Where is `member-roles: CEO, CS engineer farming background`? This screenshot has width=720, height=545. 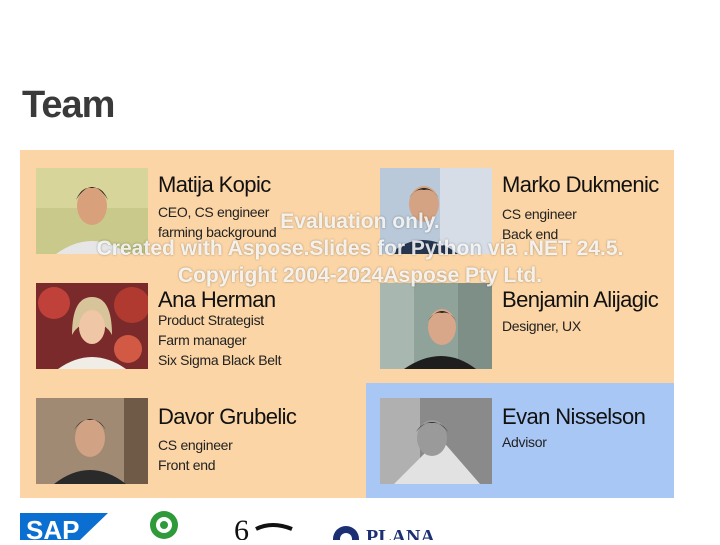
member-roles: CEO, CS engineer farming background is located at coordinates (217, 222).